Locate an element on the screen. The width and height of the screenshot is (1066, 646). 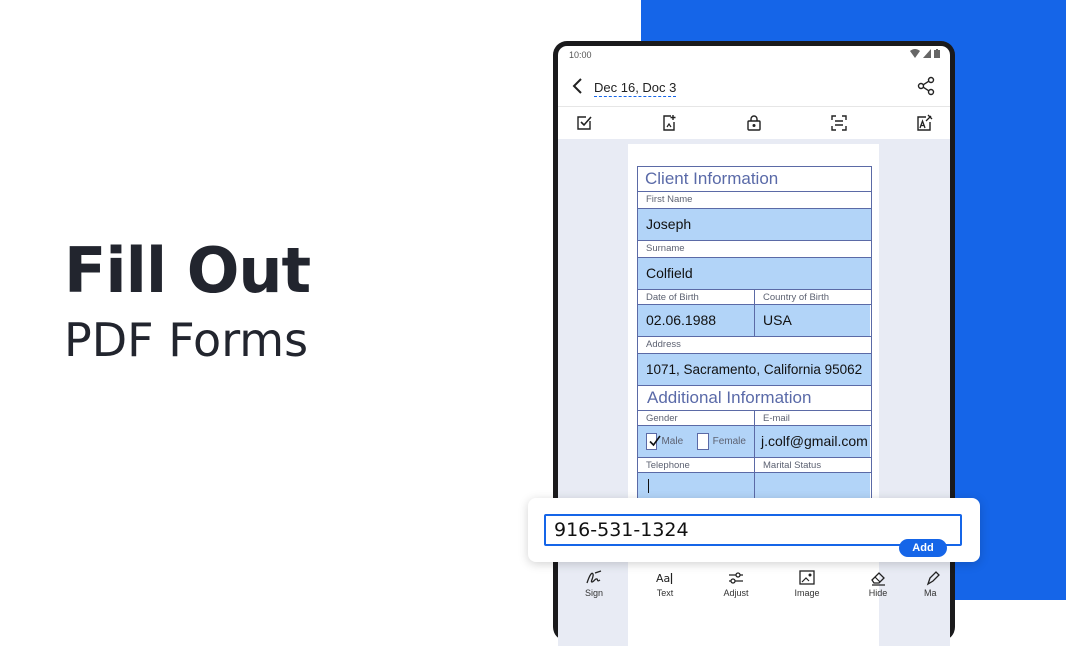
check-icon is located at coordinates (584, 123).